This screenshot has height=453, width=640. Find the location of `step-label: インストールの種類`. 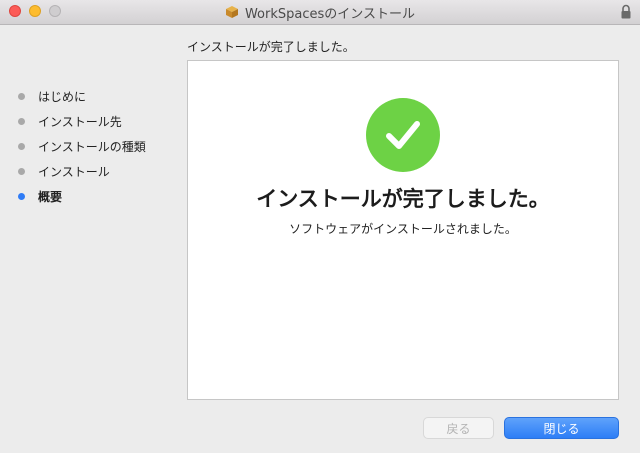

step-label: インストールの種類 is located at coordinates (92, 147).